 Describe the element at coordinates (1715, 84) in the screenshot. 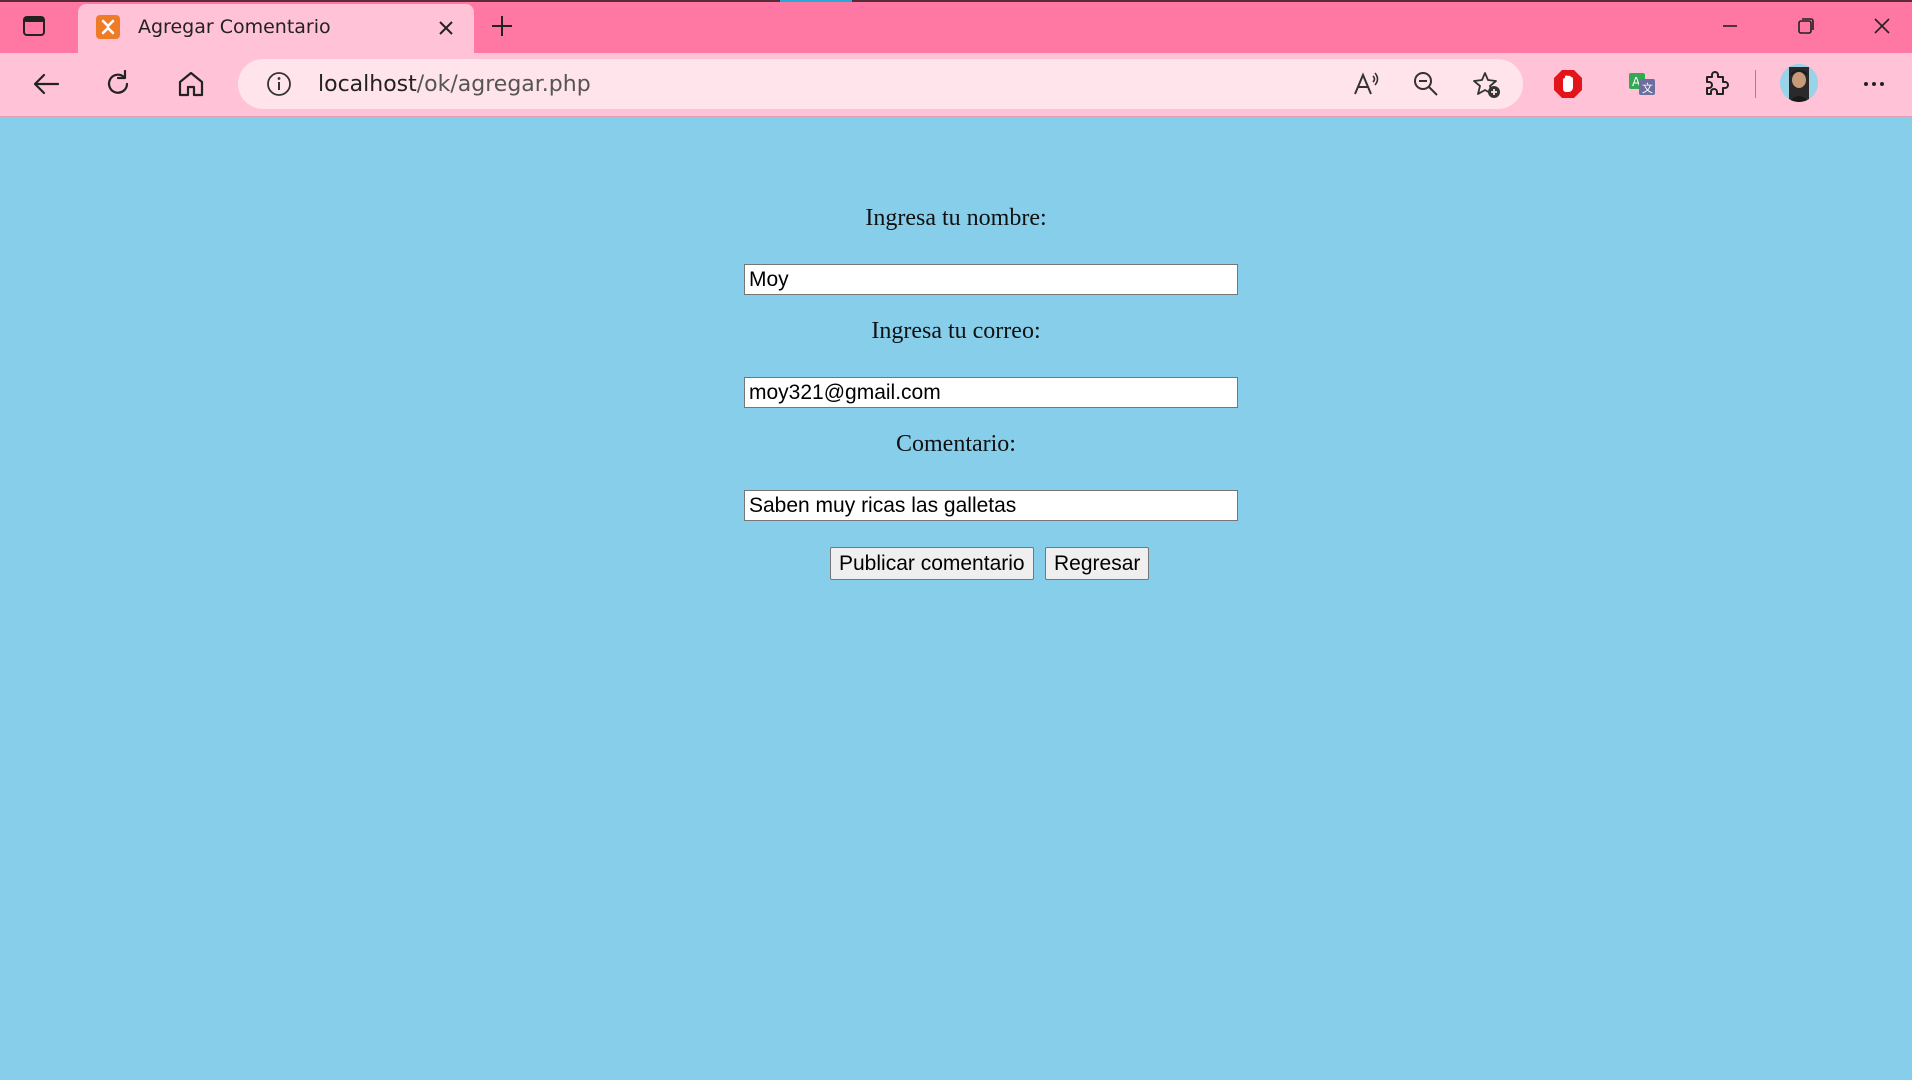

I see `extensions-icon` at that location.